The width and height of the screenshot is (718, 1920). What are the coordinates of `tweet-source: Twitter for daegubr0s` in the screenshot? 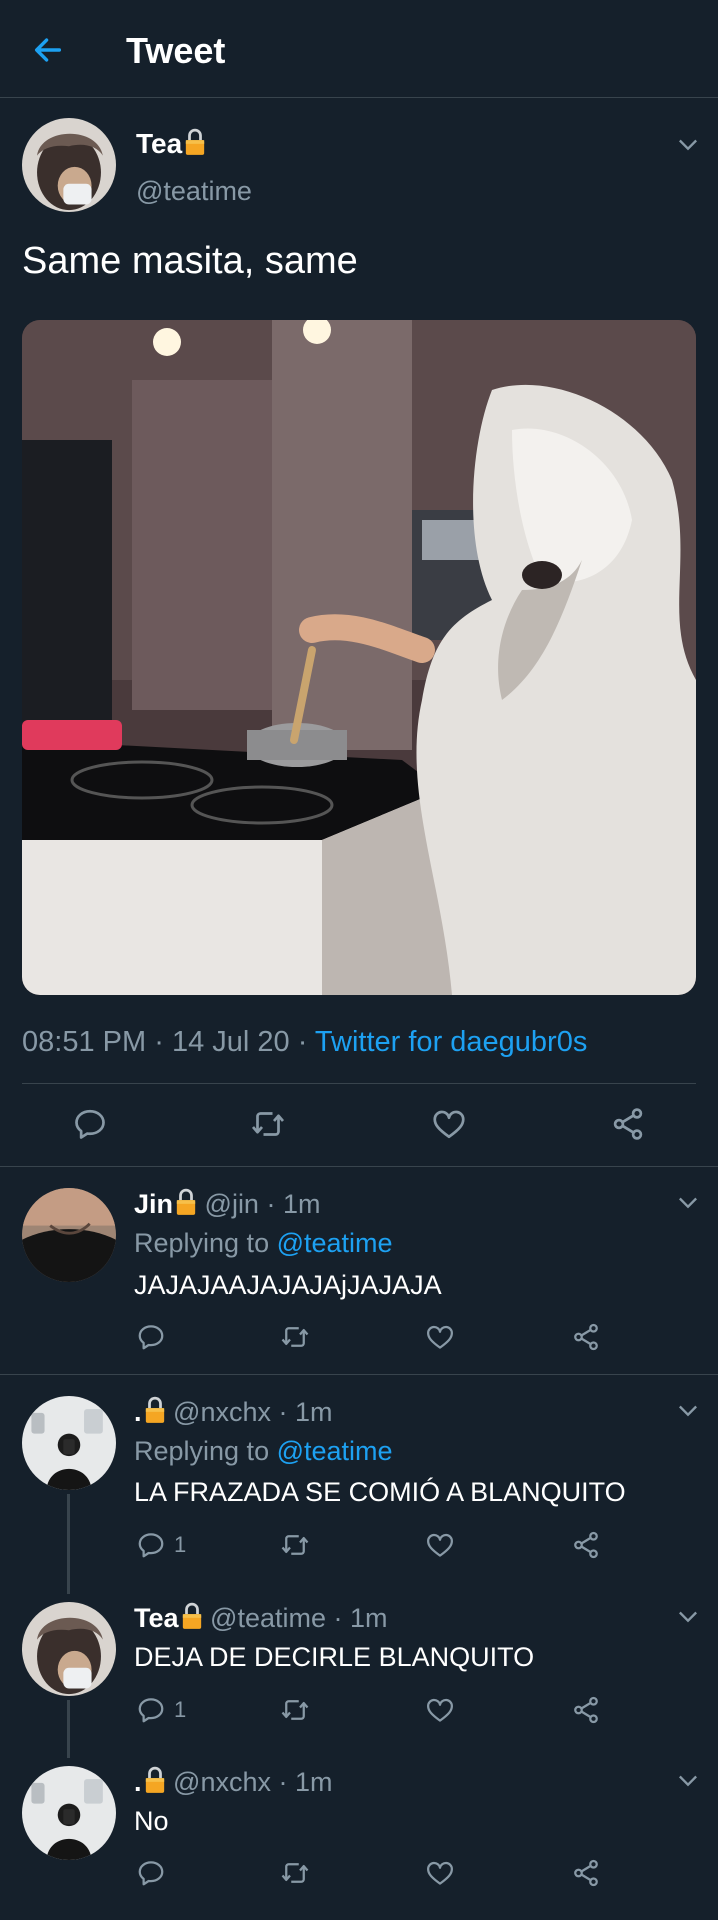 It's located at (451, 1042).